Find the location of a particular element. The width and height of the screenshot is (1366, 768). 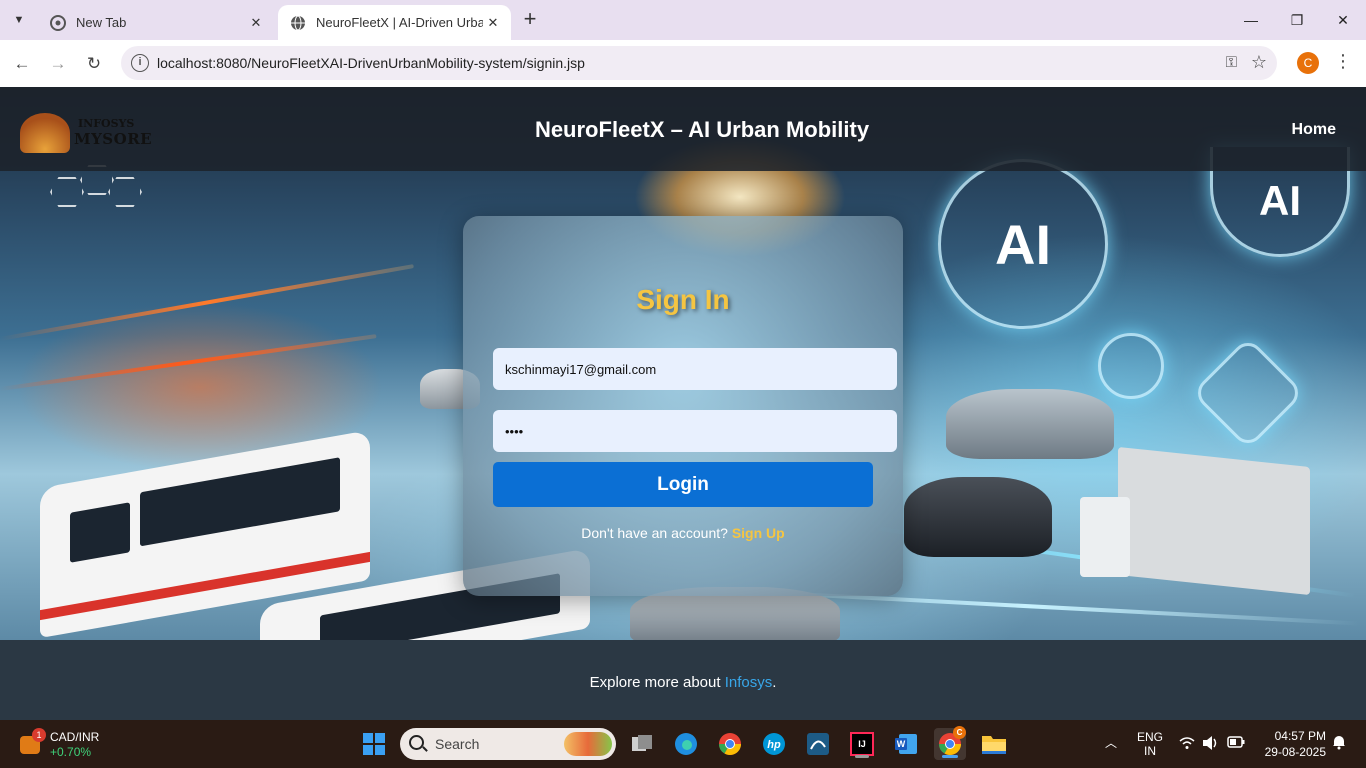

no-account-text: Don't have an account? is located at coordinates (654, 533).